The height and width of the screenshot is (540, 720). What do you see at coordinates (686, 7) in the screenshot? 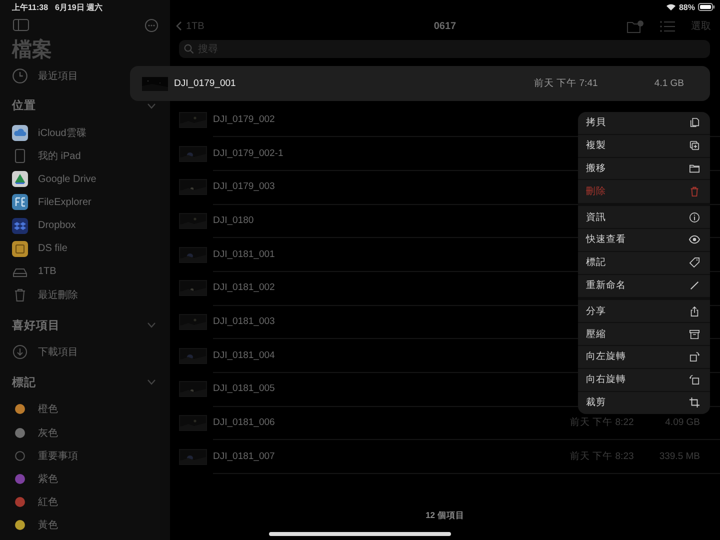
I see `battery-percent: 88%` at bounding box center [686, 7].